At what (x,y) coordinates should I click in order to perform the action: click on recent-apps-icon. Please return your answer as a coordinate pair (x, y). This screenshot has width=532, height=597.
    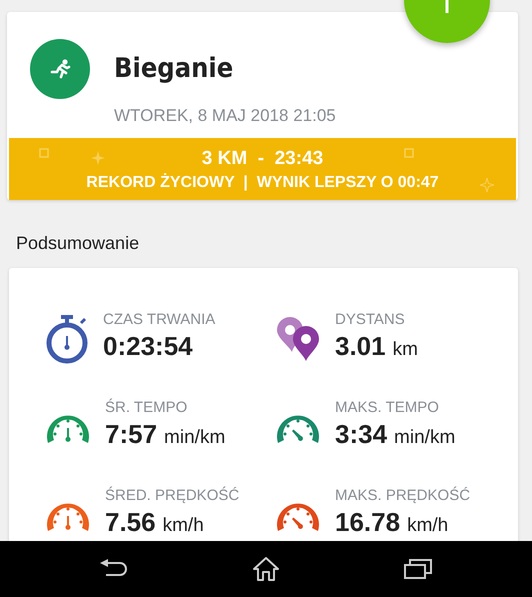
    Looking at the image, I should click on (418, 569).